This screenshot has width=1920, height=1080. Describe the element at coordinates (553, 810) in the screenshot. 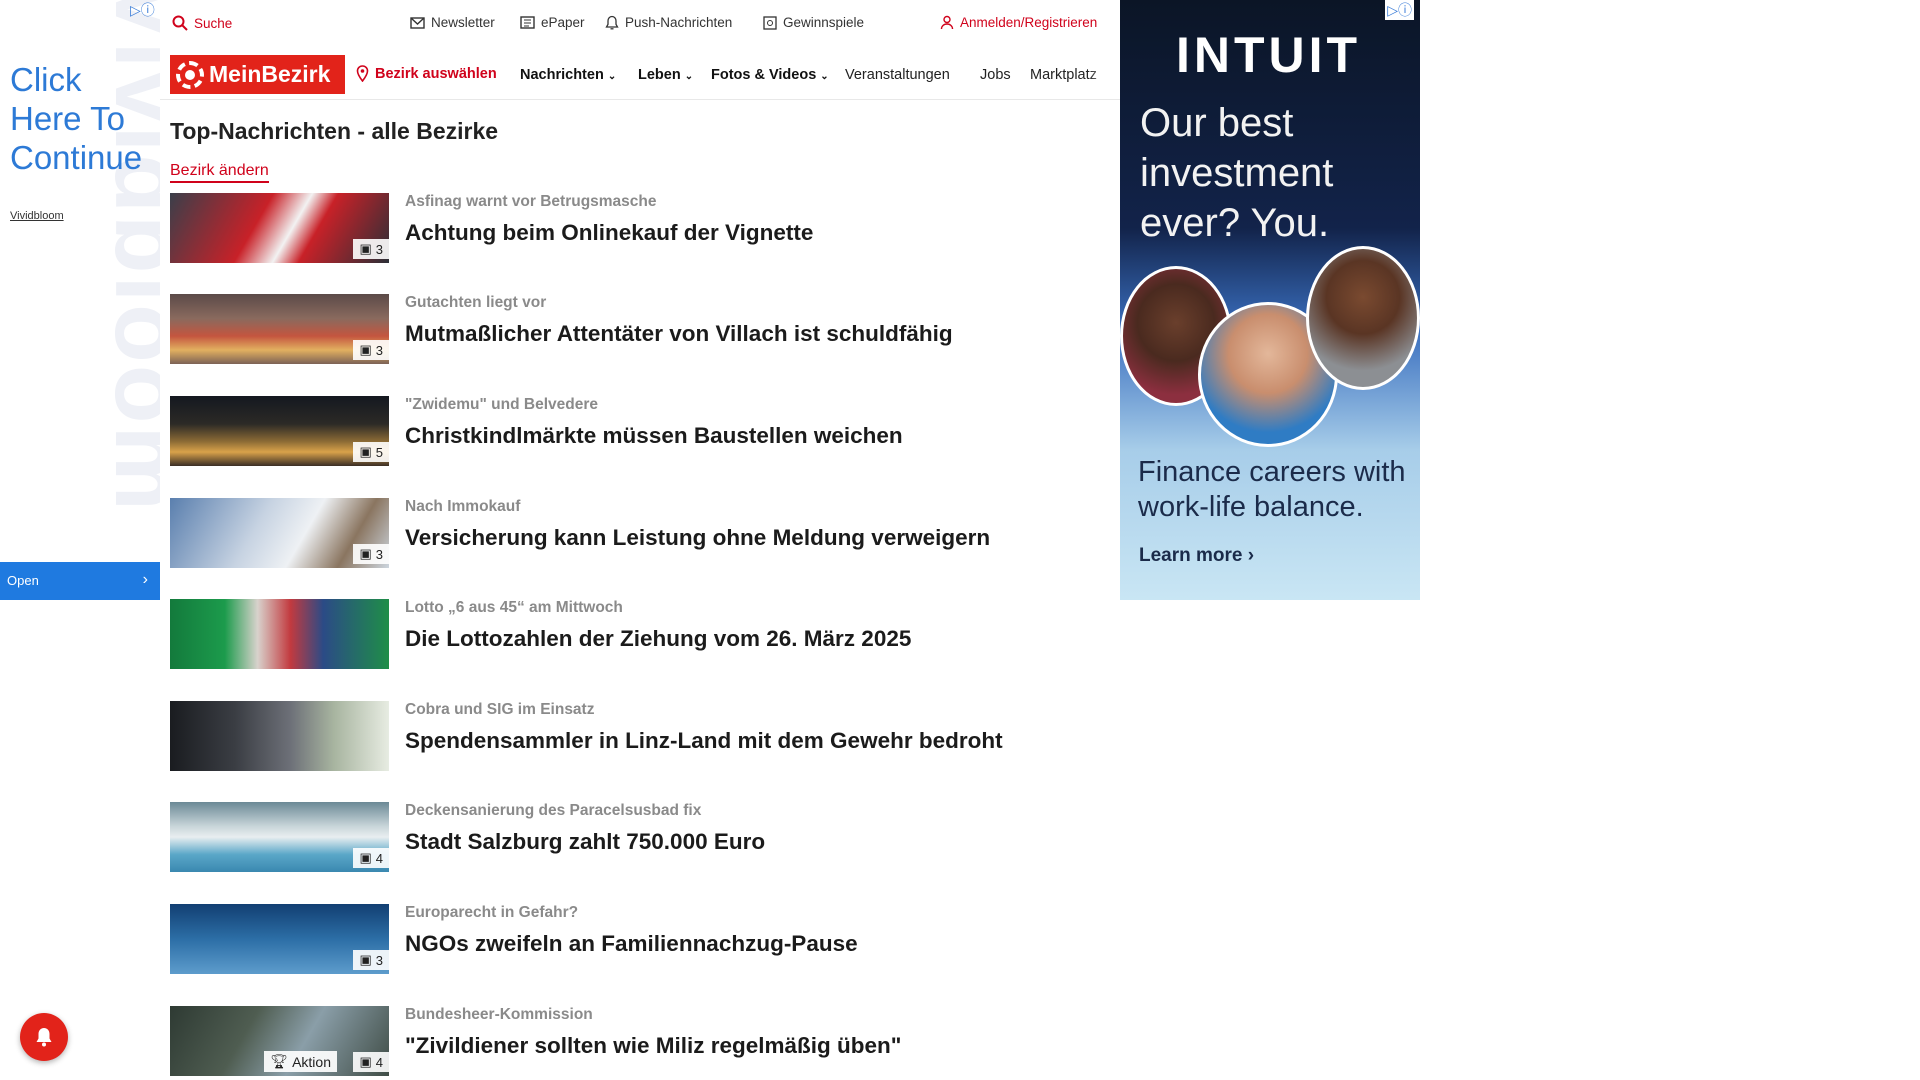

I see `article-kicker: Deckensanierung des Paracelsusbad fix` at that location.